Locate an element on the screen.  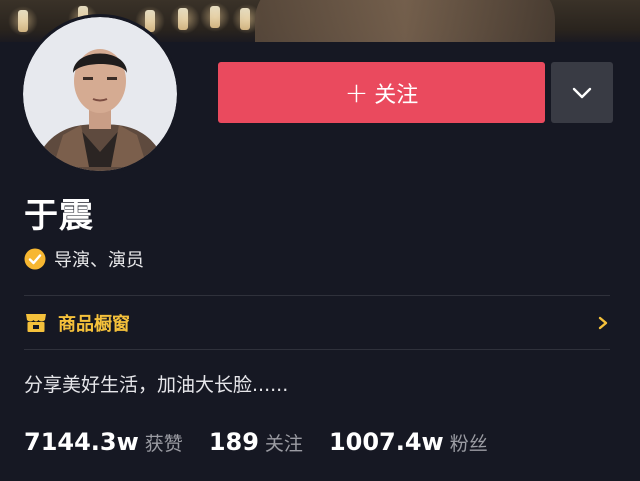
chevron-down-icon is located at coordinates (582, 92).